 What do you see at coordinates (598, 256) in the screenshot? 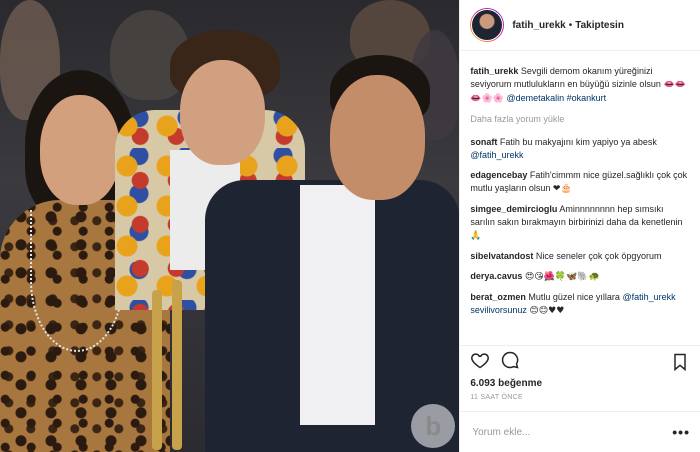
I see `comment-text: Nice seneler çok çok öpgyorum` at bounding box center [598, 256].